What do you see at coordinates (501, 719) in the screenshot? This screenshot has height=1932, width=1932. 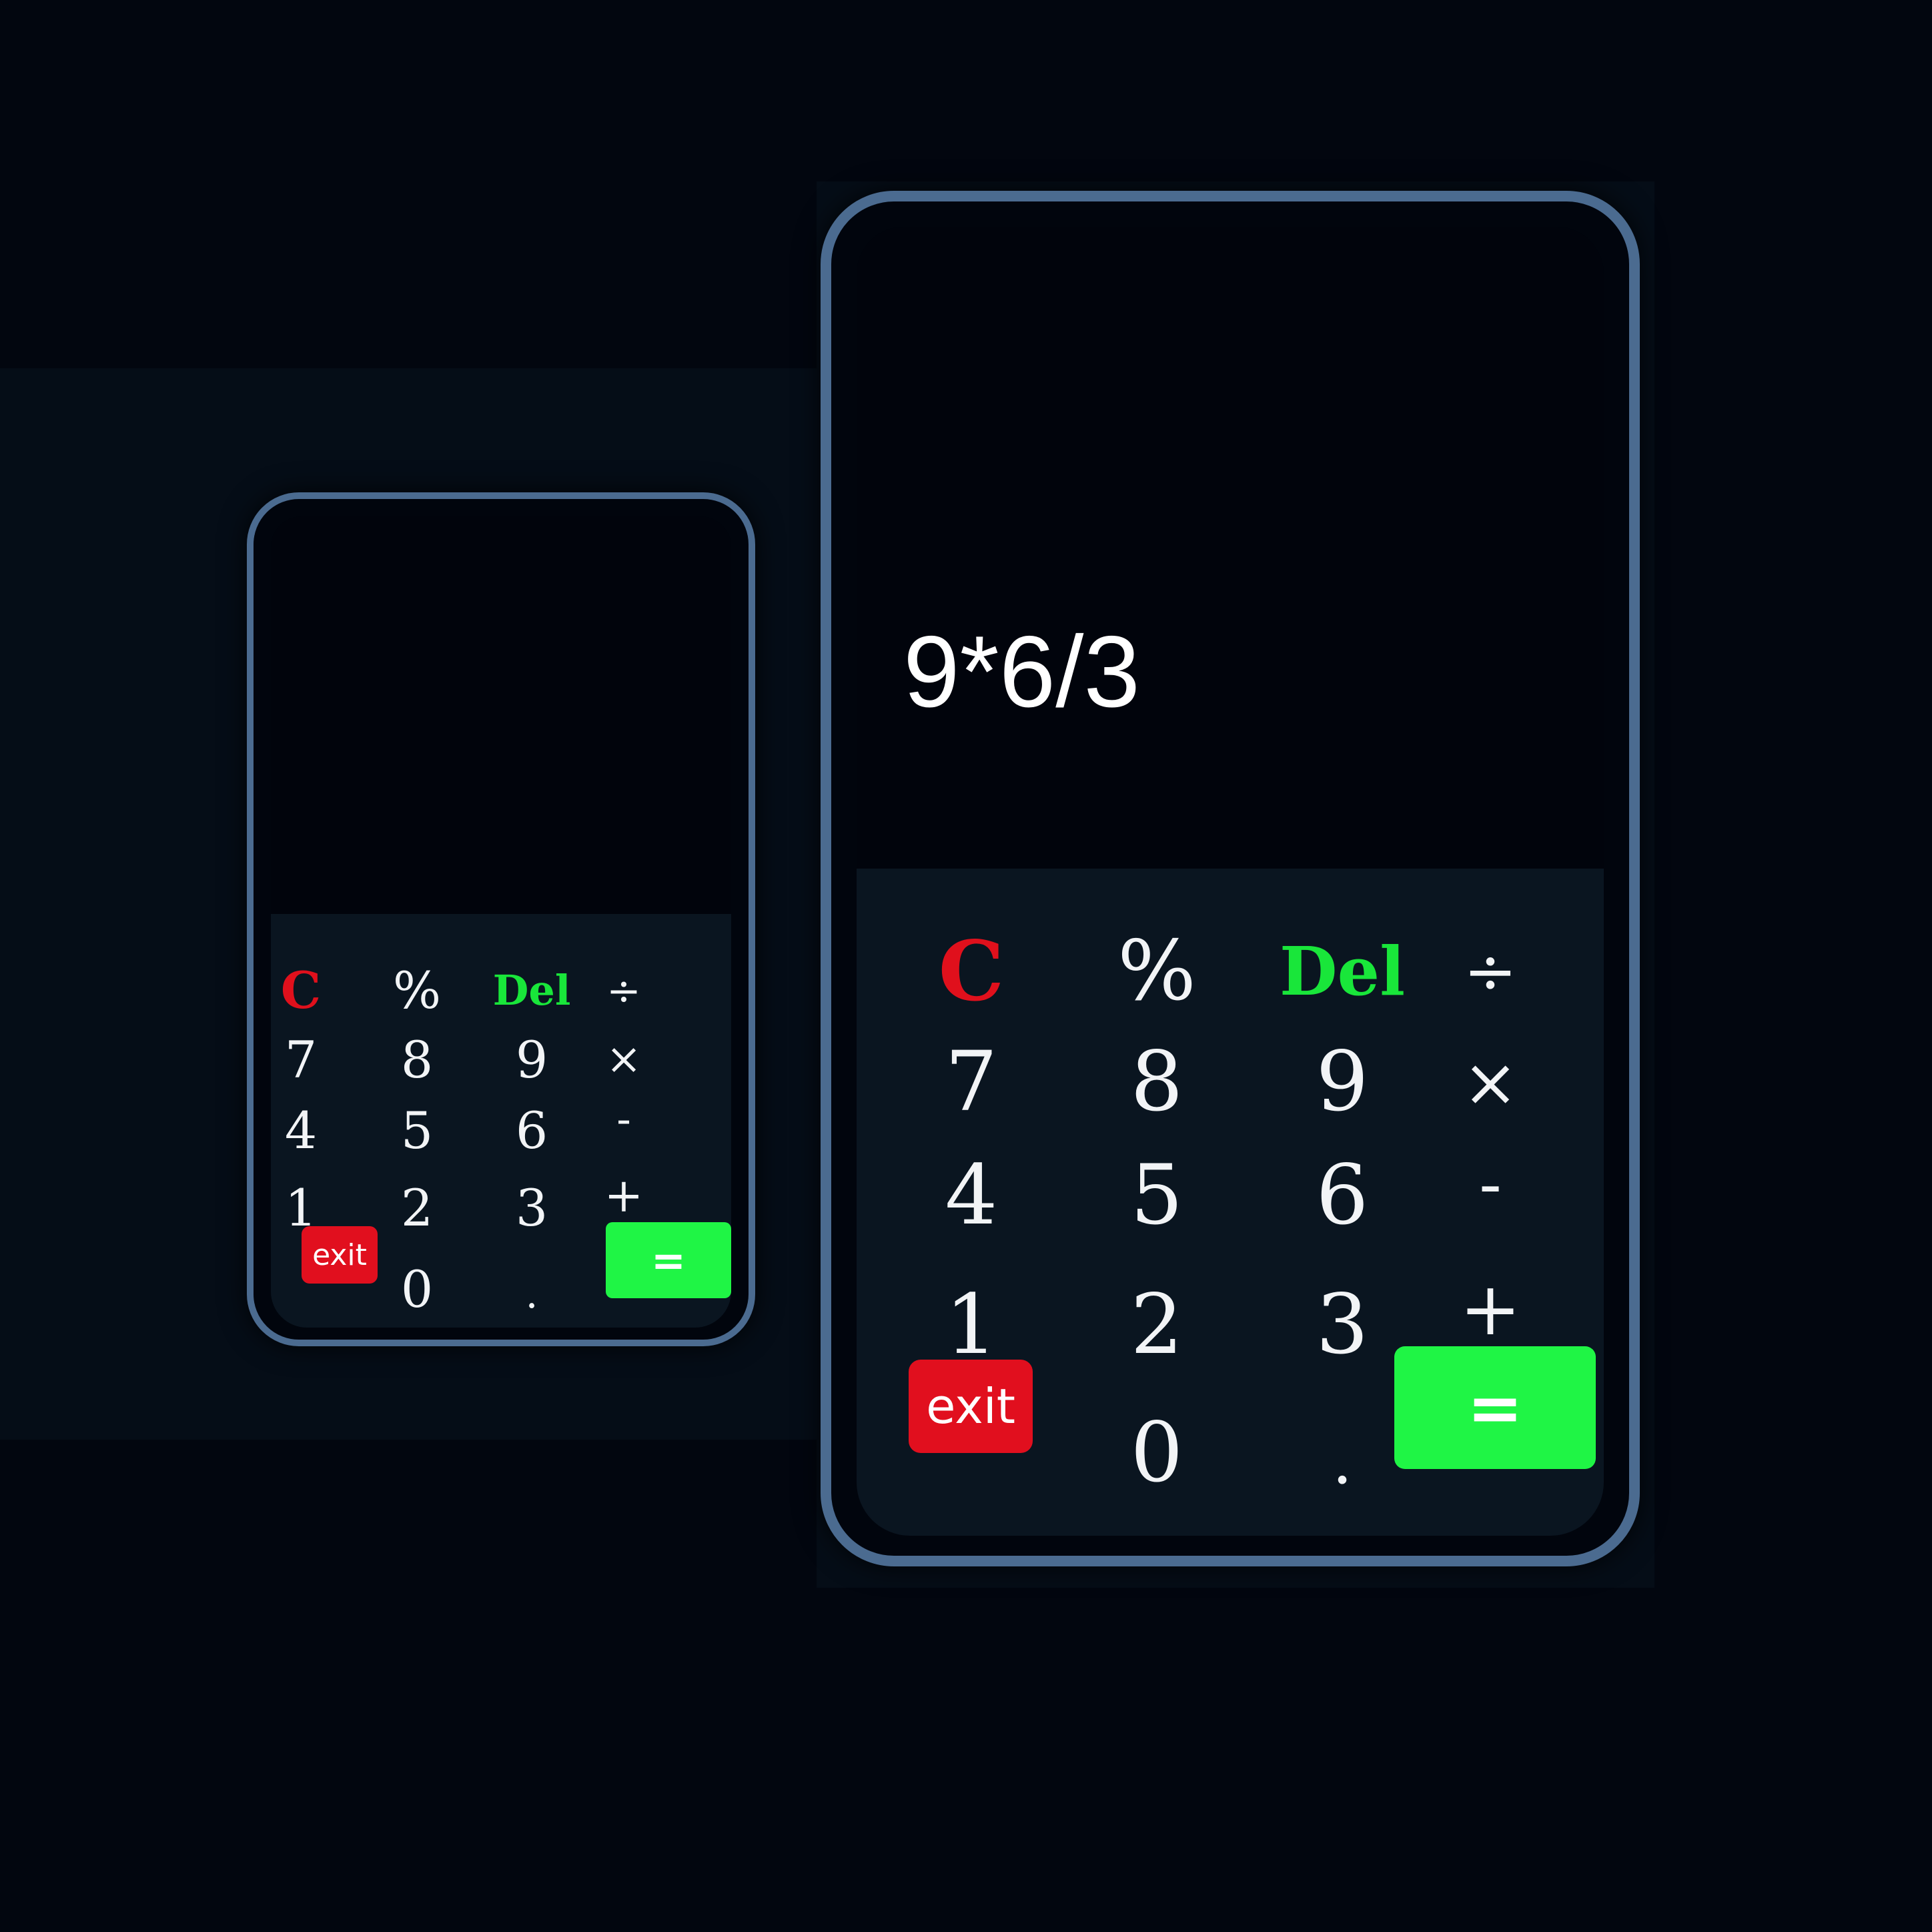 I see `calculator-display` at bounding box center [501, 719].